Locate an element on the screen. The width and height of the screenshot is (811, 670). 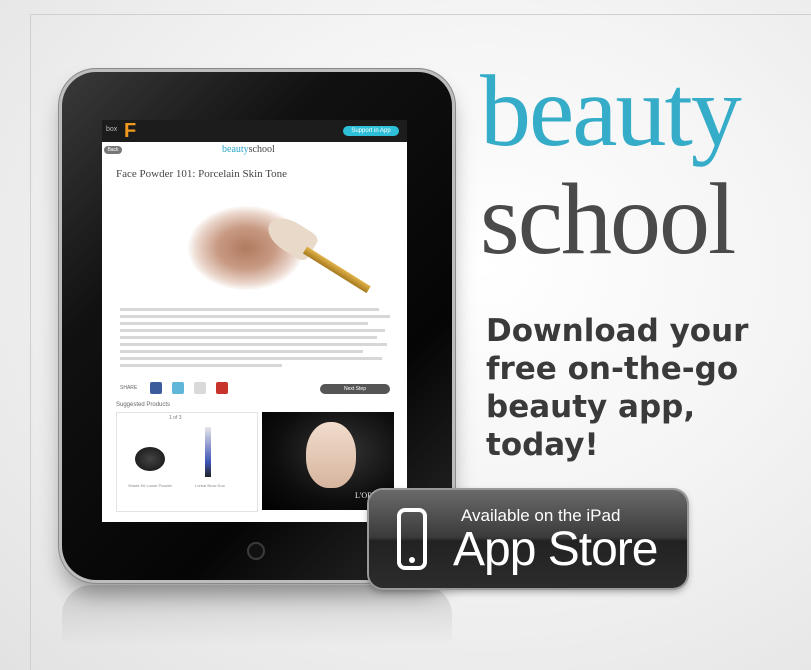
product-brow-pencil is located at coordinates (208, 452).